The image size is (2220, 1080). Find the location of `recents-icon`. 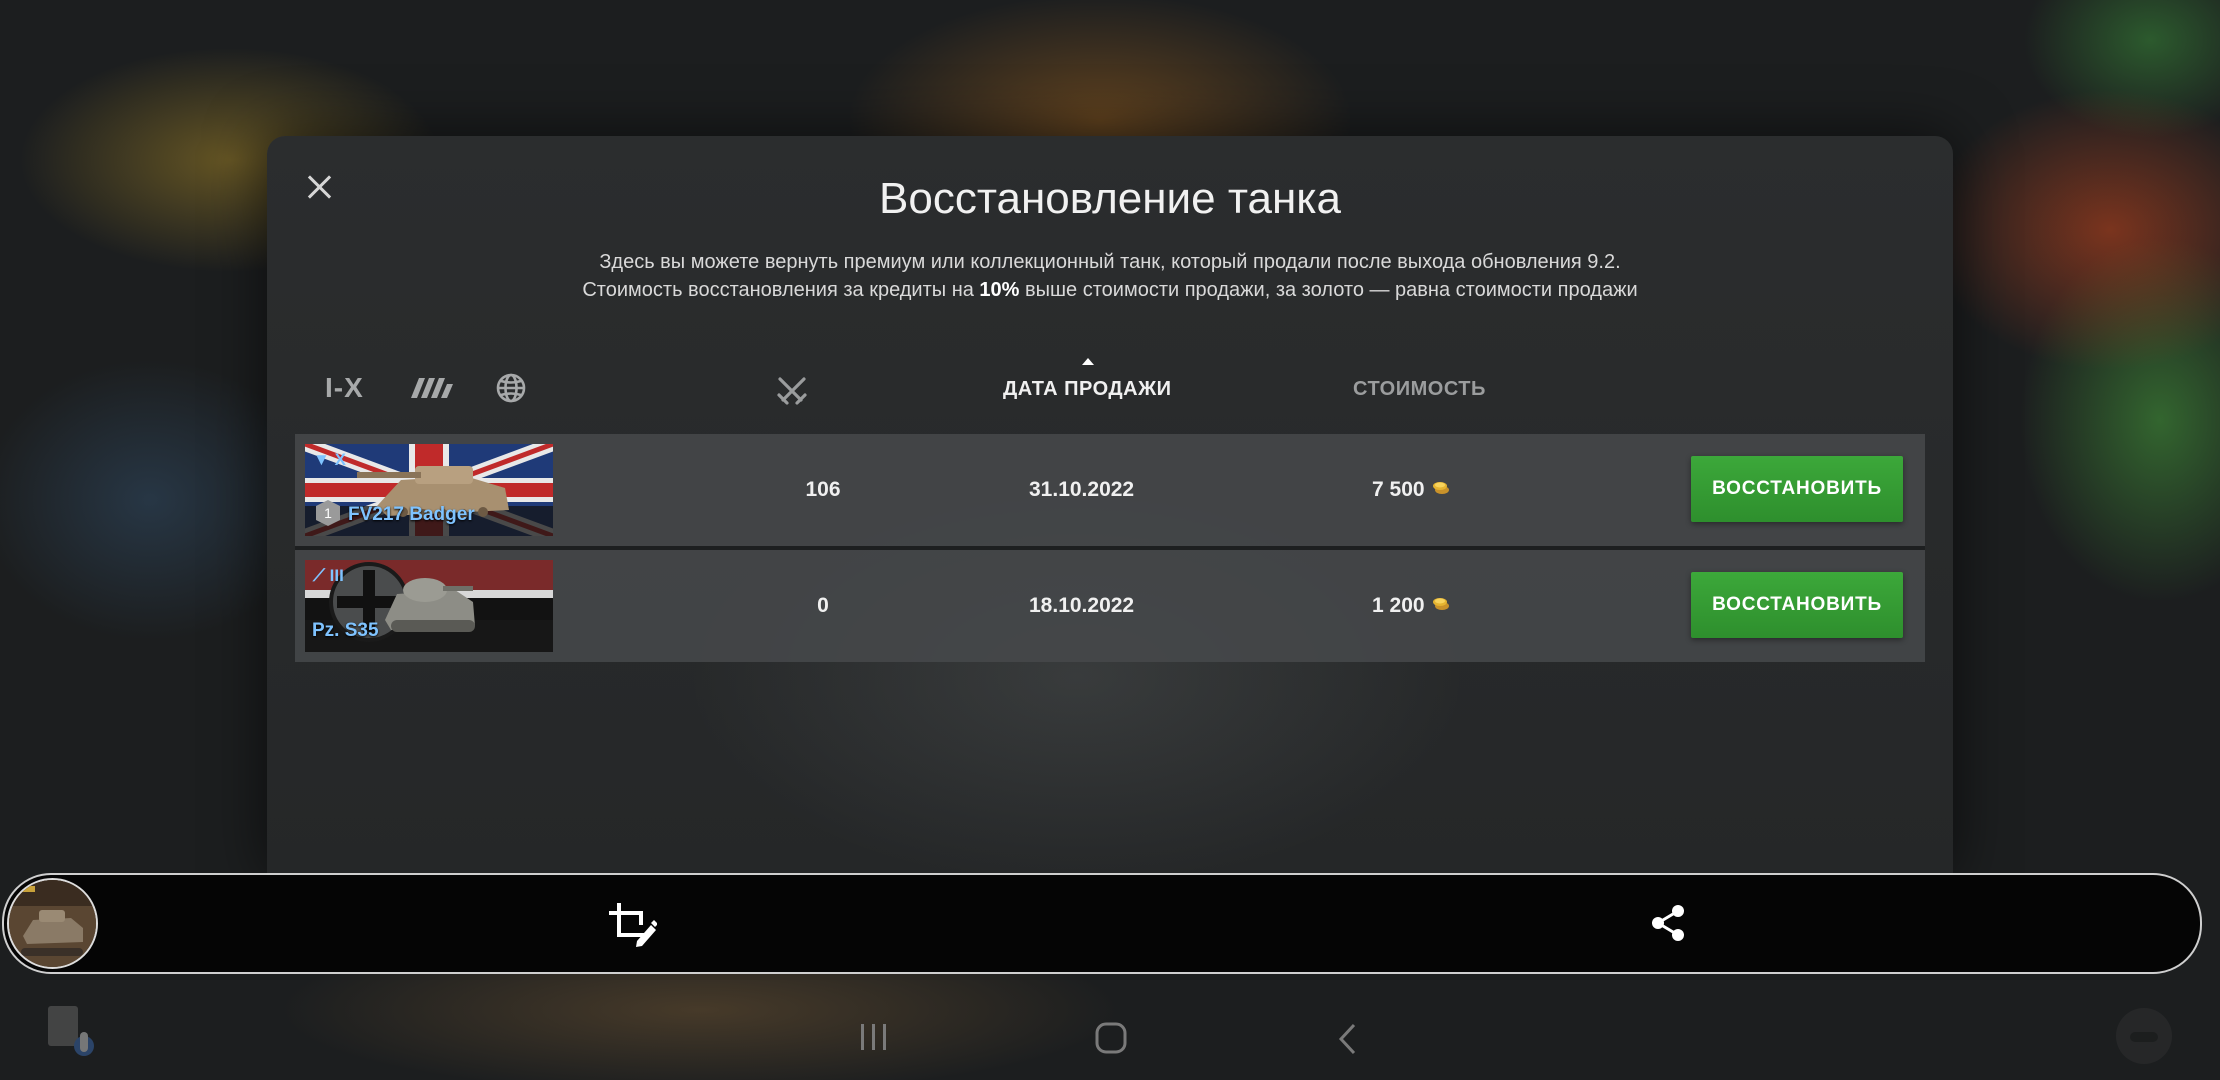

recents-icon is located at coordinates (874, 1037).